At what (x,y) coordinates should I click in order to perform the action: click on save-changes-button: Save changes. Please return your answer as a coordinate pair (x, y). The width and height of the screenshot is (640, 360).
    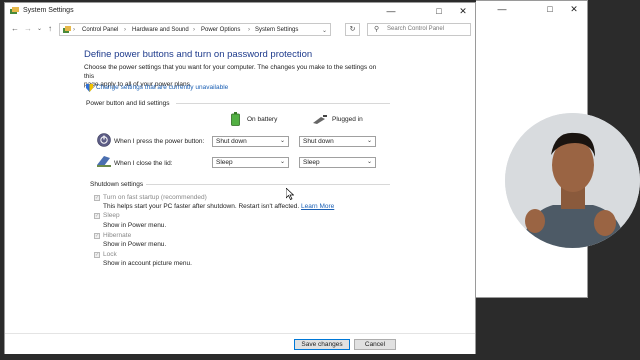
    Looking at the image, I should click on (322, 344).